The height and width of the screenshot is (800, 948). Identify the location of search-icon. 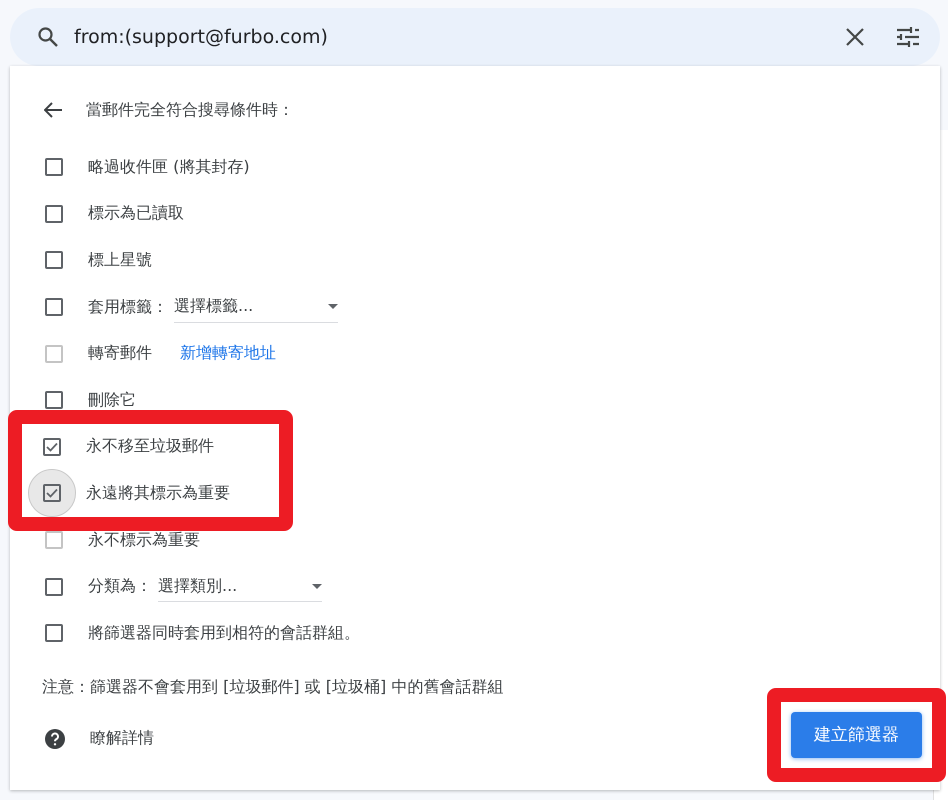
(48, 37).